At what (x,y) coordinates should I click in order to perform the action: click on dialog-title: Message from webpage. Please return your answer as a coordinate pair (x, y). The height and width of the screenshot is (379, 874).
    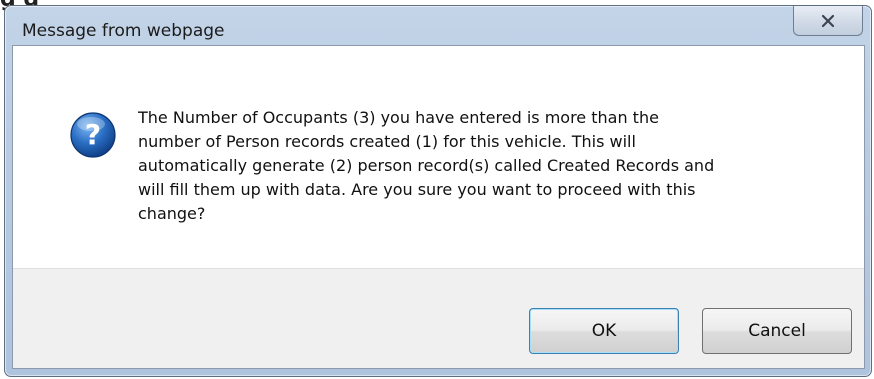
    Looking at the image, I should click on (123, 31).